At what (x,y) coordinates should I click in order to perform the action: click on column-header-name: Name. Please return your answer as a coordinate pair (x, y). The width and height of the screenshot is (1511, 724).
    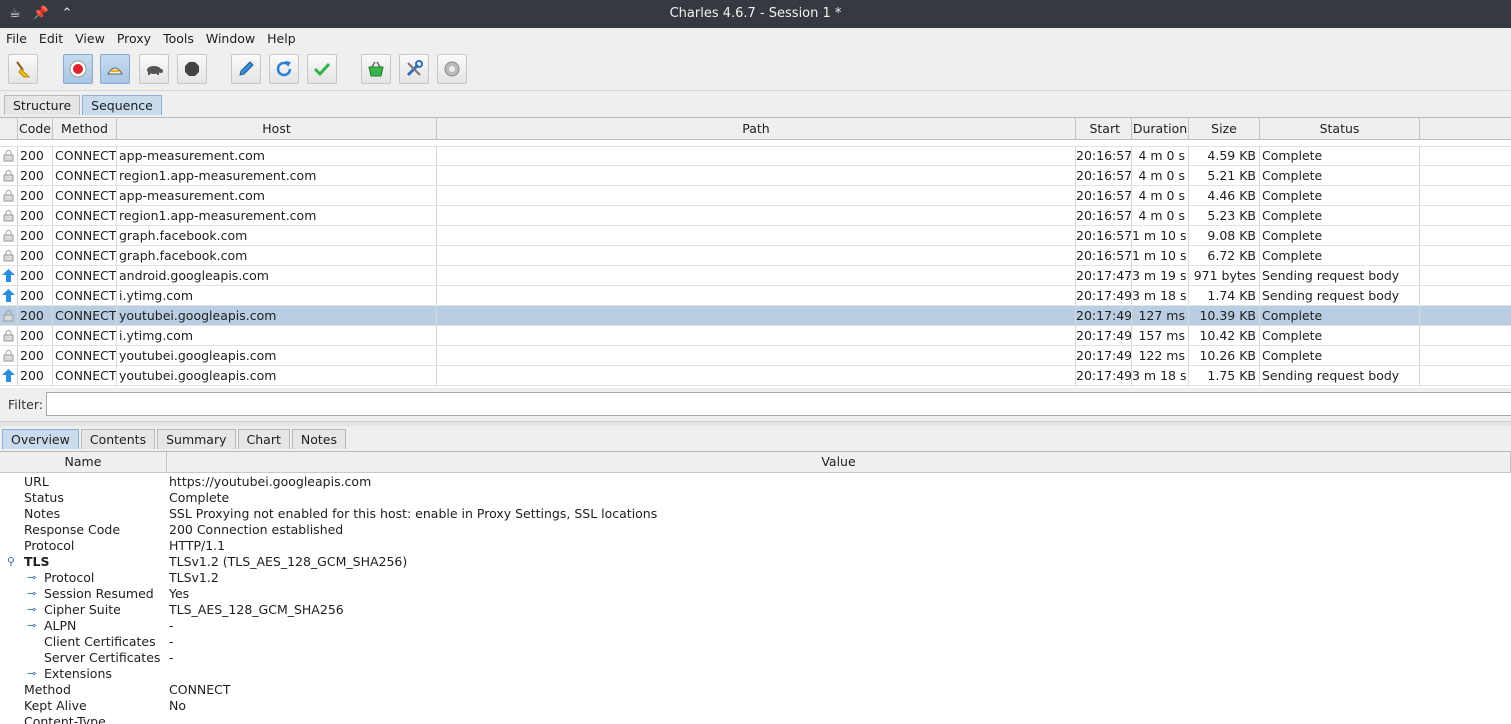
    Looking at the image, I should click on (83, 462).